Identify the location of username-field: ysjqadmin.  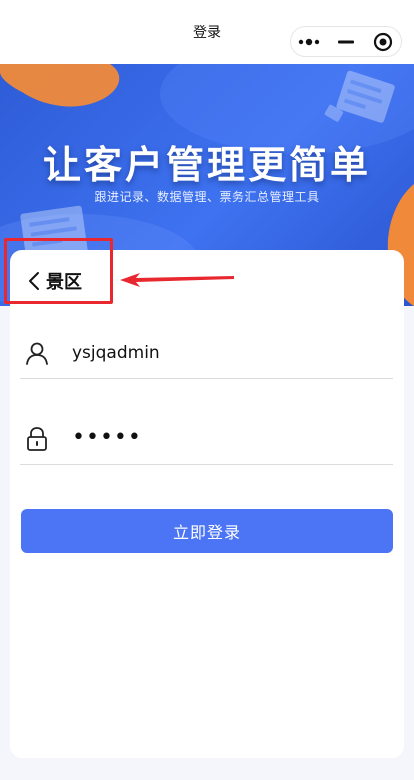
(206, 353).